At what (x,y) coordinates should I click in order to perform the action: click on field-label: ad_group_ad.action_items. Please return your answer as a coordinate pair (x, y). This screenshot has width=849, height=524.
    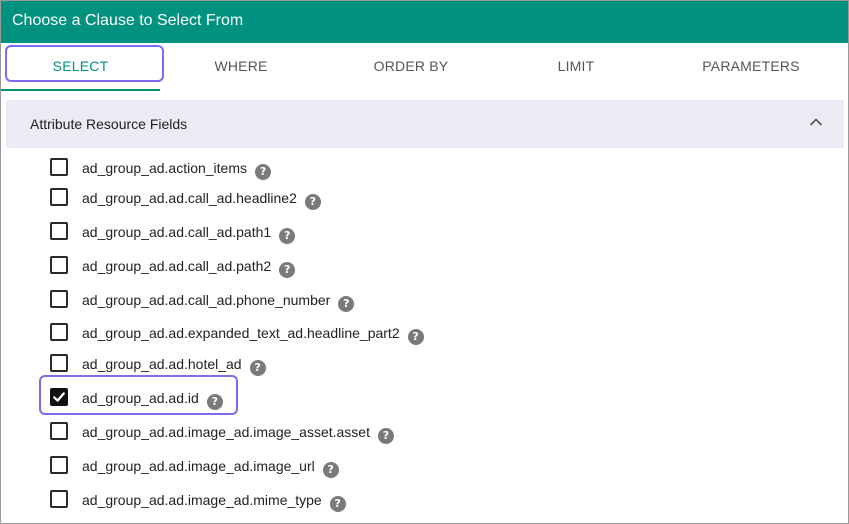
    Looking at the image, I should click on (165, 168).